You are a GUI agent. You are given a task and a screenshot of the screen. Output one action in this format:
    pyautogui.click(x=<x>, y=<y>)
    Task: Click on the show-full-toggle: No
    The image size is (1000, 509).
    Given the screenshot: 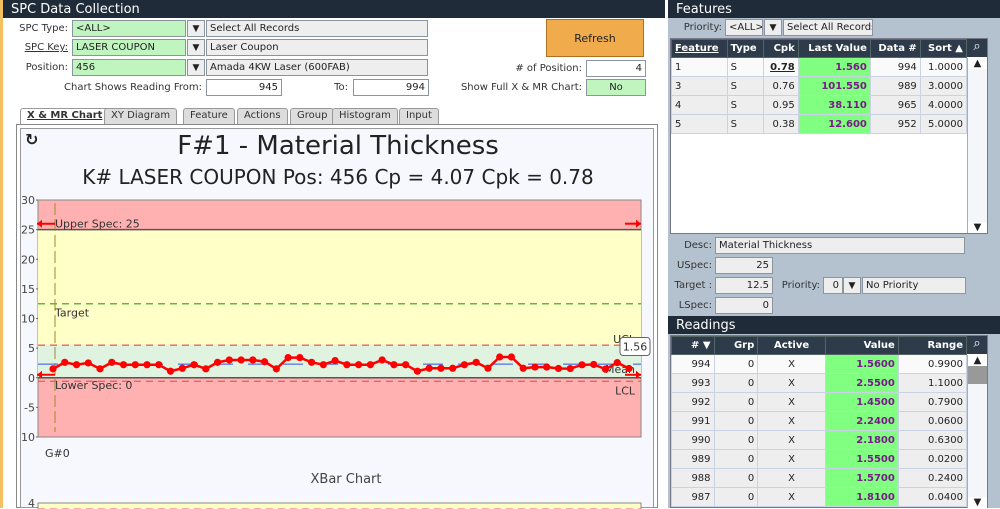 What is the action you would take?
    pyautogui.click(x=616, y=87)
    